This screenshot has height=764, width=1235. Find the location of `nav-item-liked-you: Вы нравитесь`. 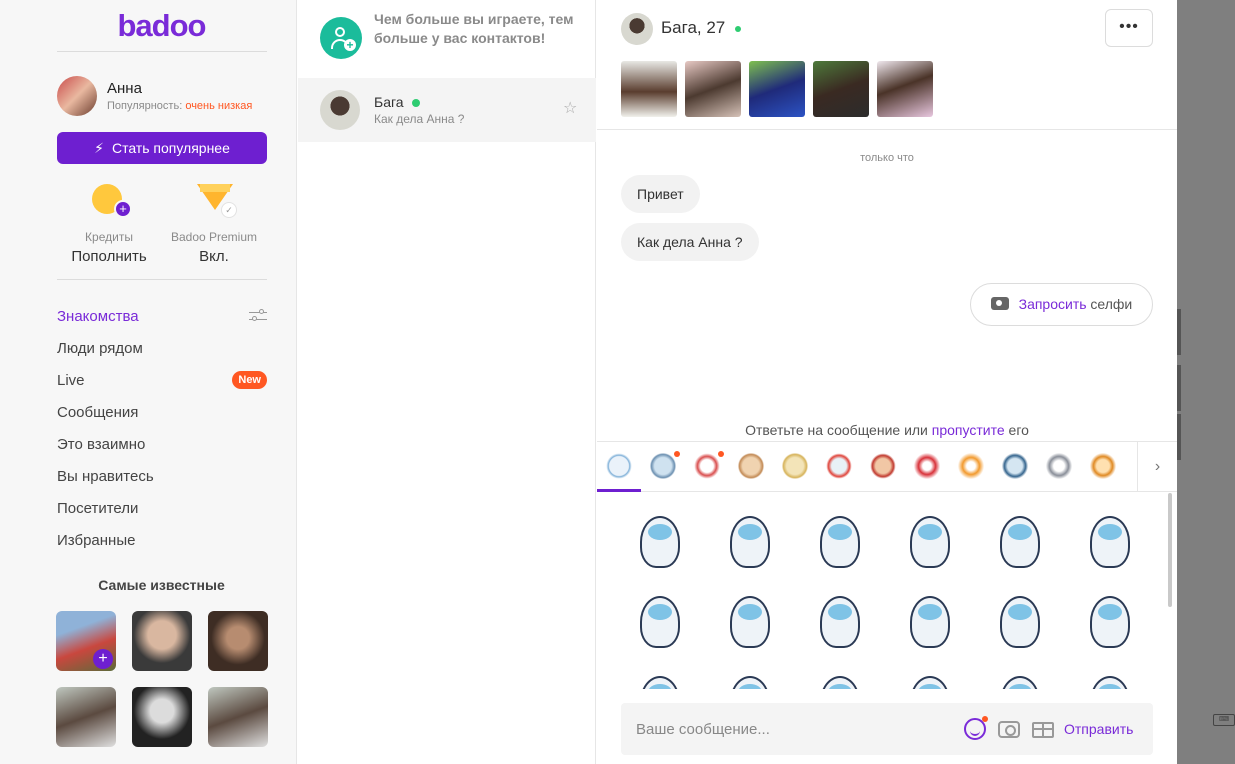

nav-item-liked-you: Вы нравитесь is located at coordinates (162, 476).